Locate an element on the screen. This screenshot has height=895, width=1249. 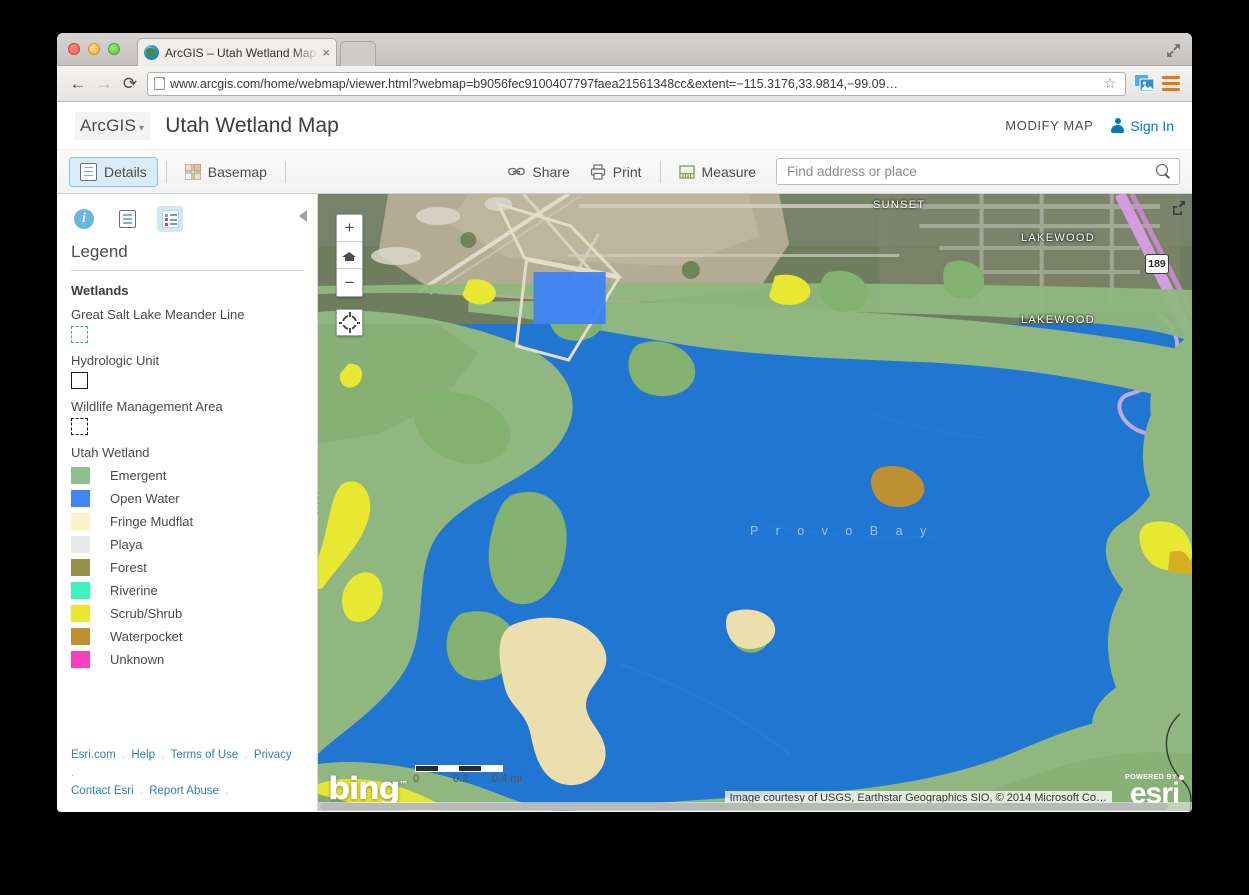
back-button: ← is located at coordinates (78, 84).